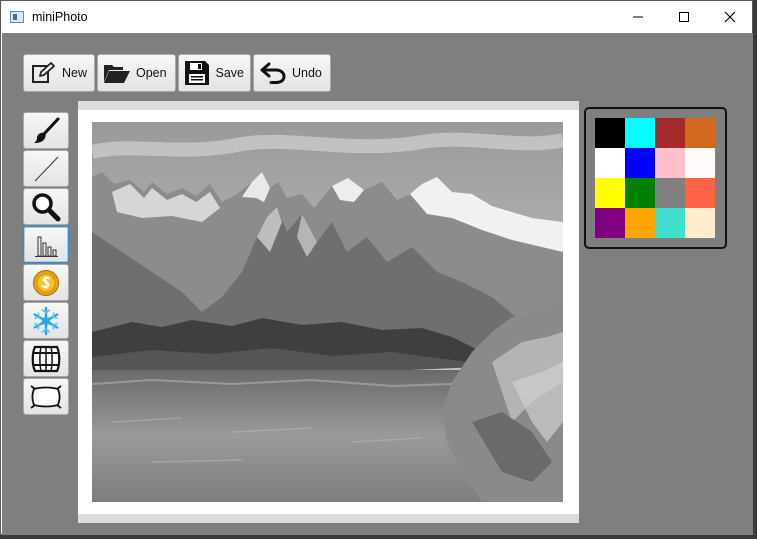  I want to click on brush-tool-button, so click(46, 130).